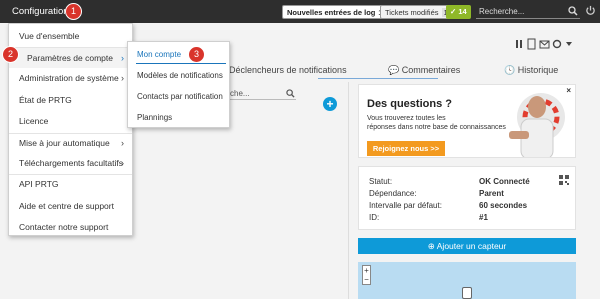  What do you see at coordinates (405, 205) in the screenshot?
I see `interval-label: Intervalle par défaut:` at bounding box center [405, 205].